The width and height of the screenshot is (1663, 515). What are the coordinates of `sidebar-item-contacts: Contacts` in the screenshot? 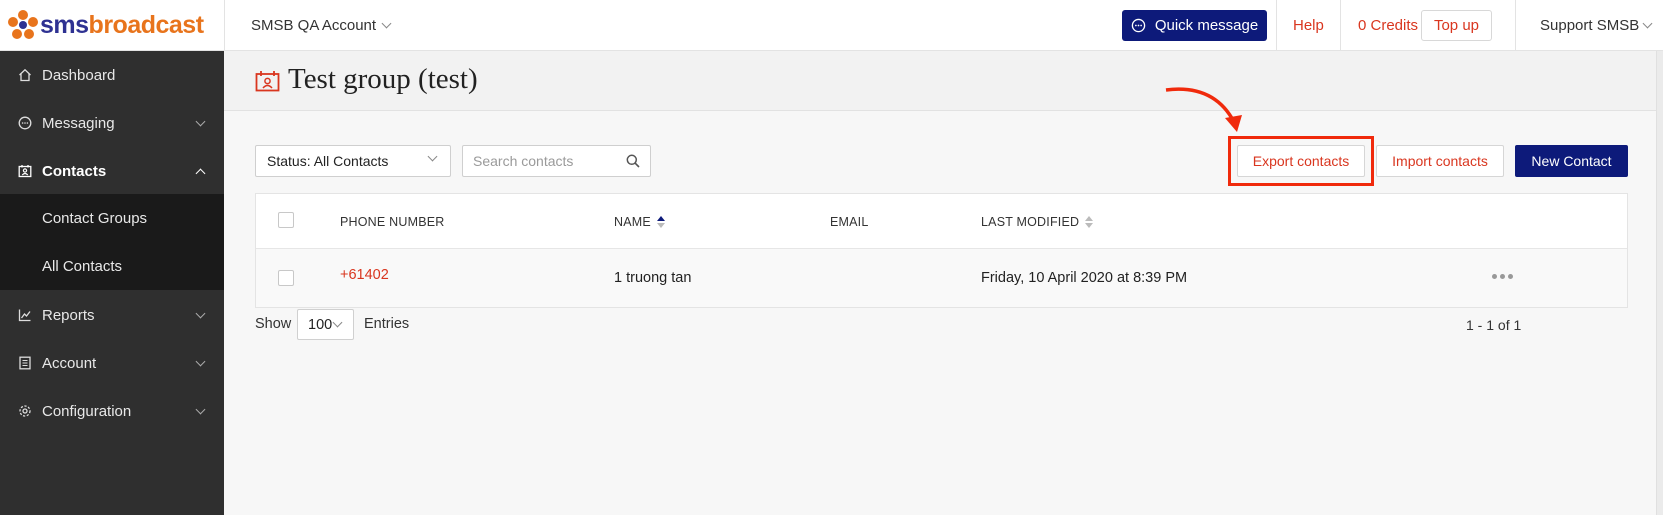 It's located at (112, 171).